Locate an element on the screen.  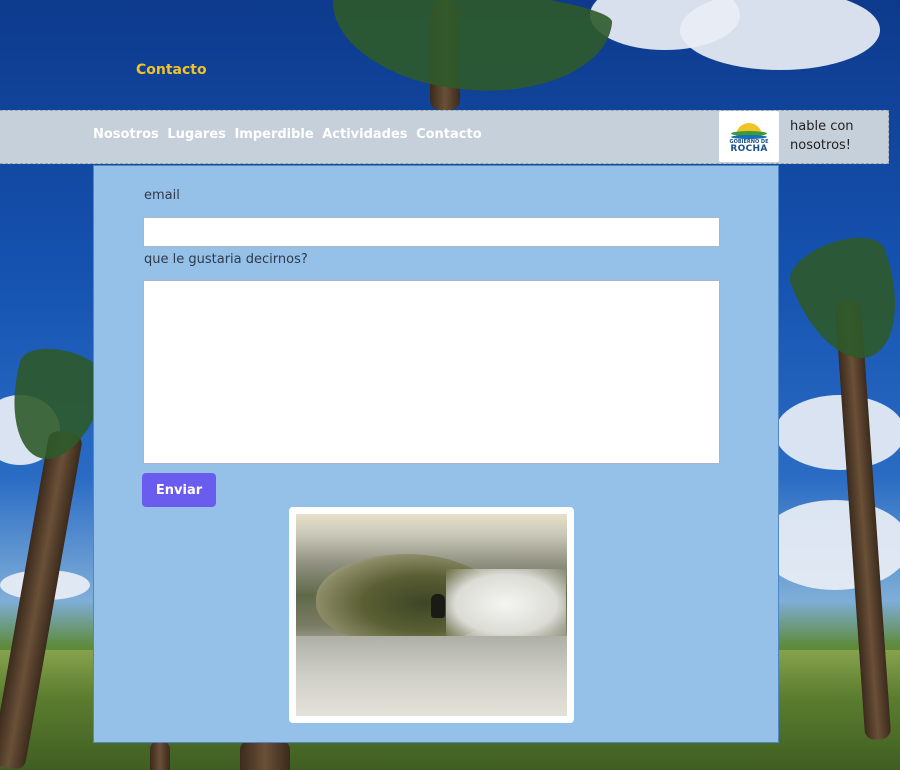
nav-item-nosotros: Nosotros is located at coordinates (126, 134).